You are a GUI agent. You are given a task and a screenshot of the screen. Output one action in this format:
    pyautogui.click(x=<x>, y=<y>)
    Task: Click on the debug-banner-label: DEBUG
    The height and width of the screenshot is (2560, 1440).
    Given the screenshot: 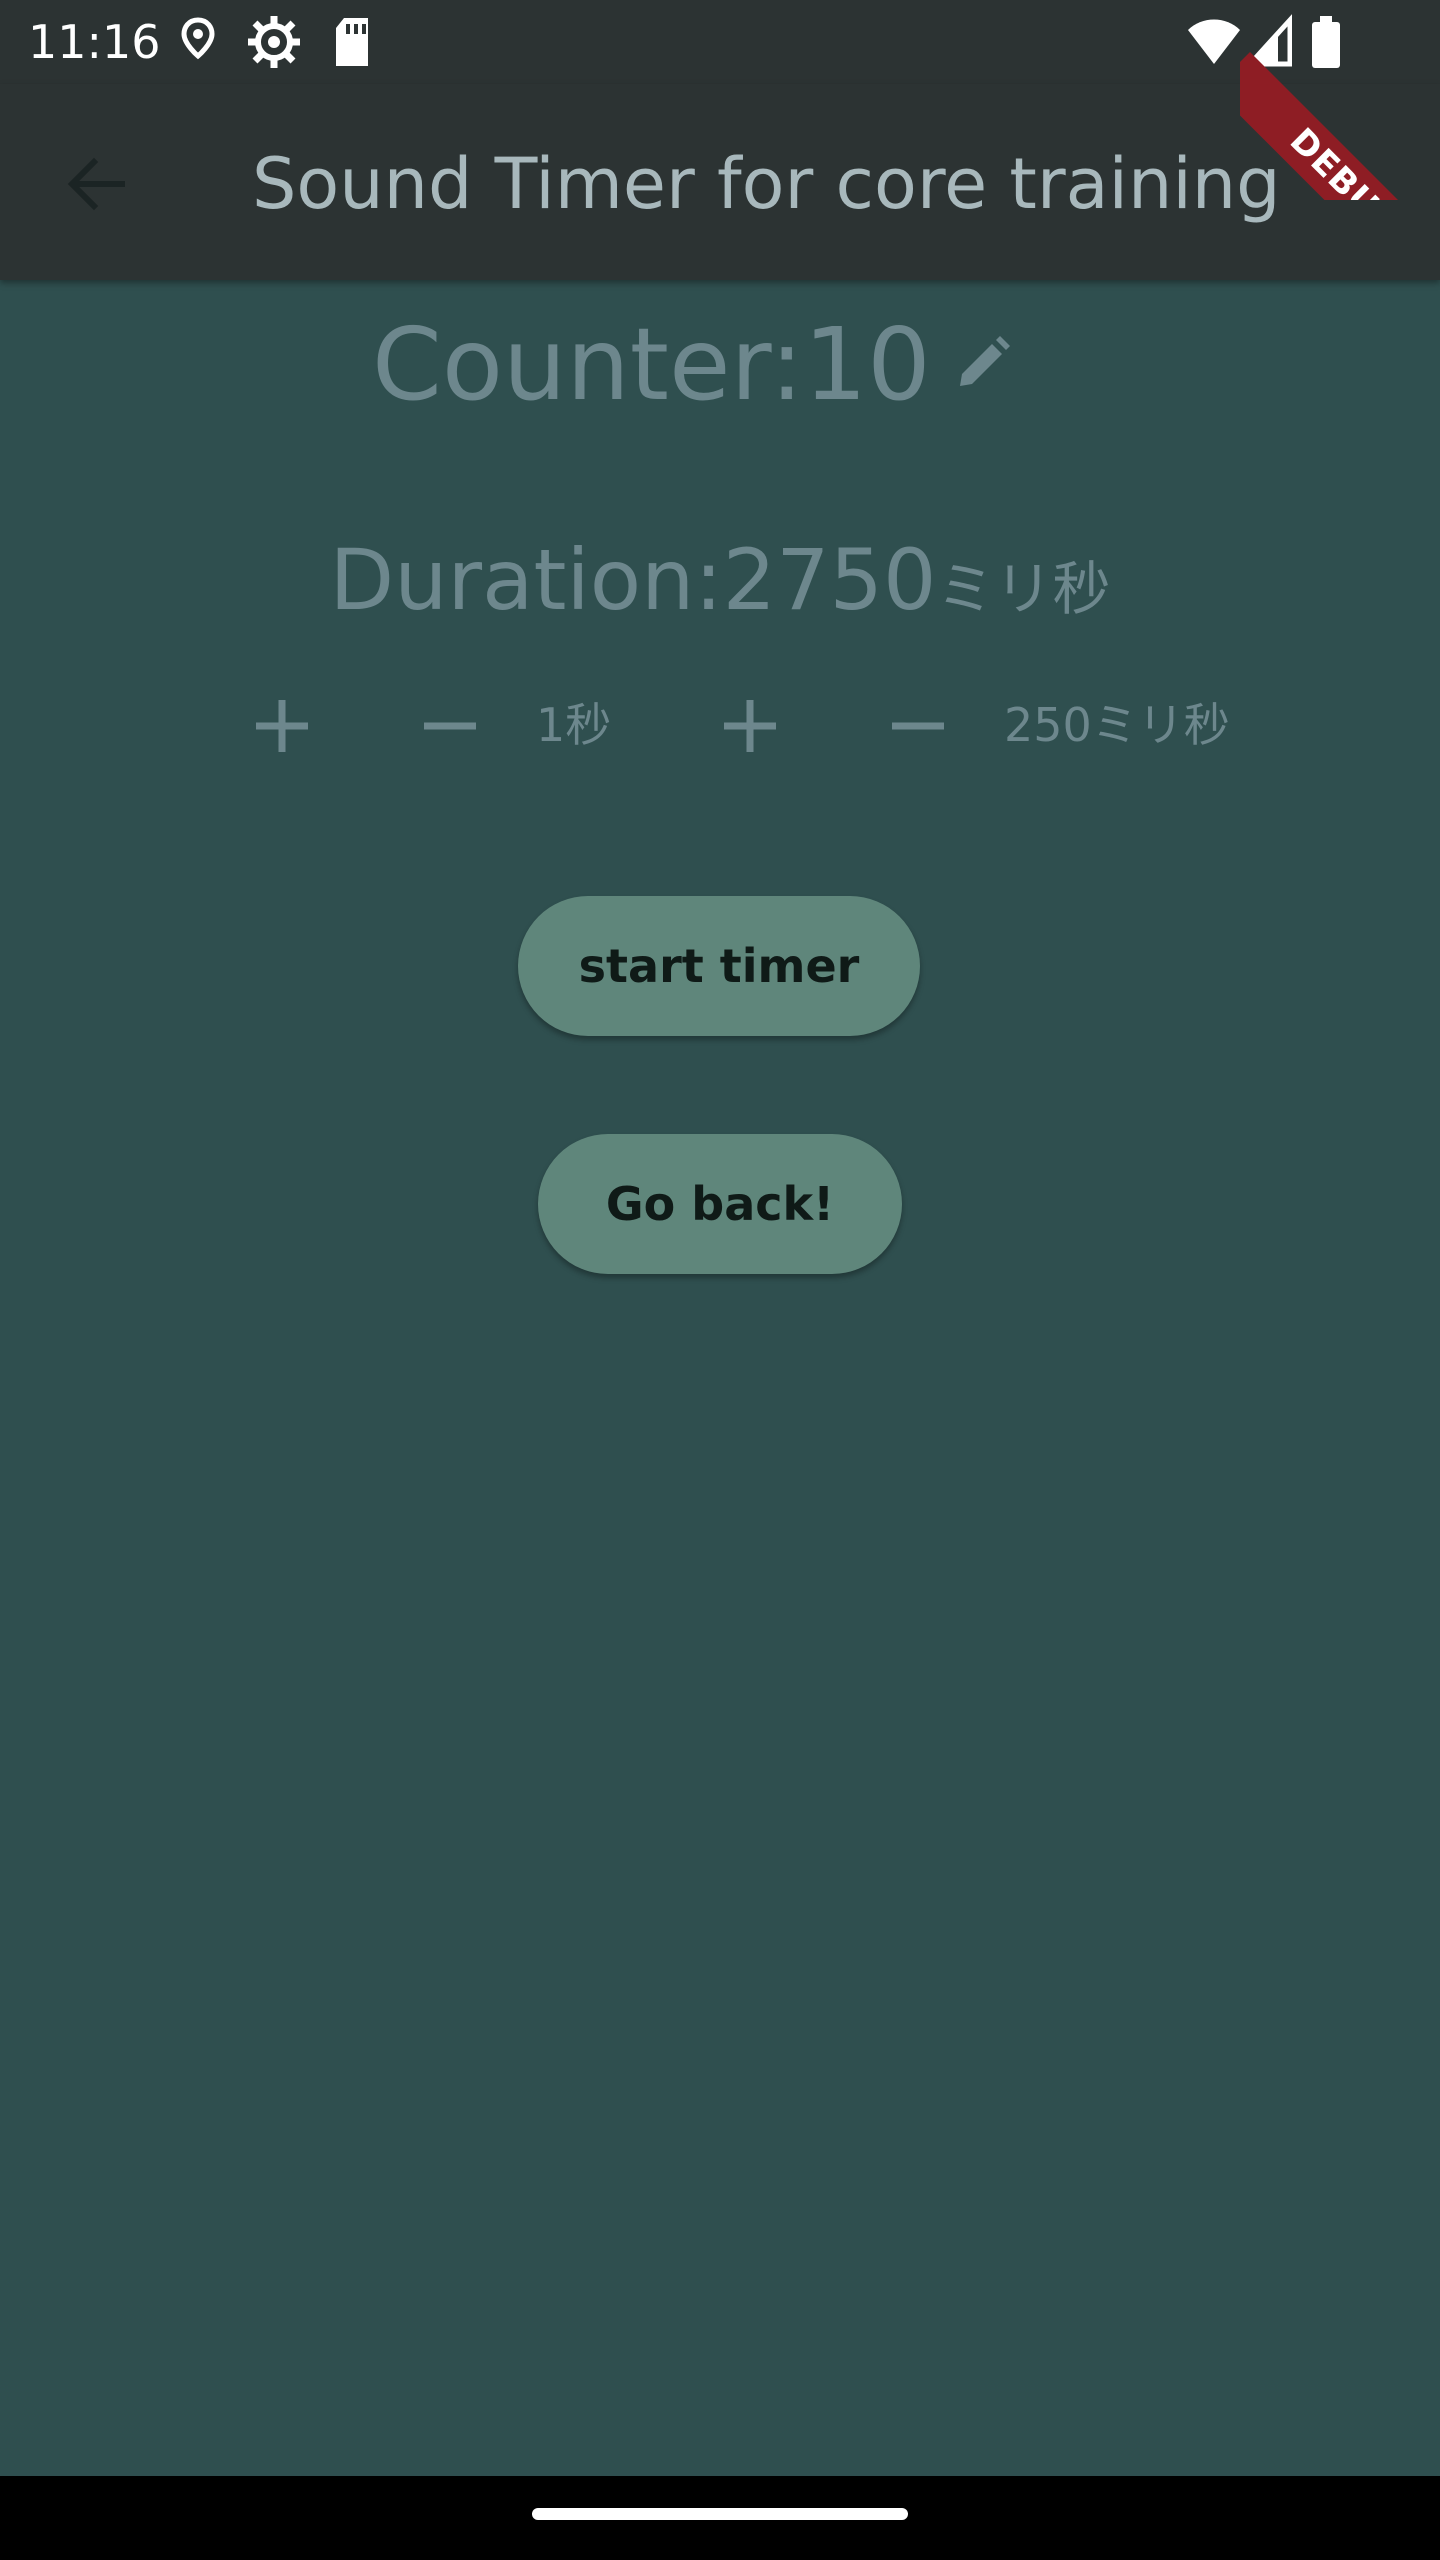 What is the action you would take?
    pyautogui.click(x=1340, y=126)
    